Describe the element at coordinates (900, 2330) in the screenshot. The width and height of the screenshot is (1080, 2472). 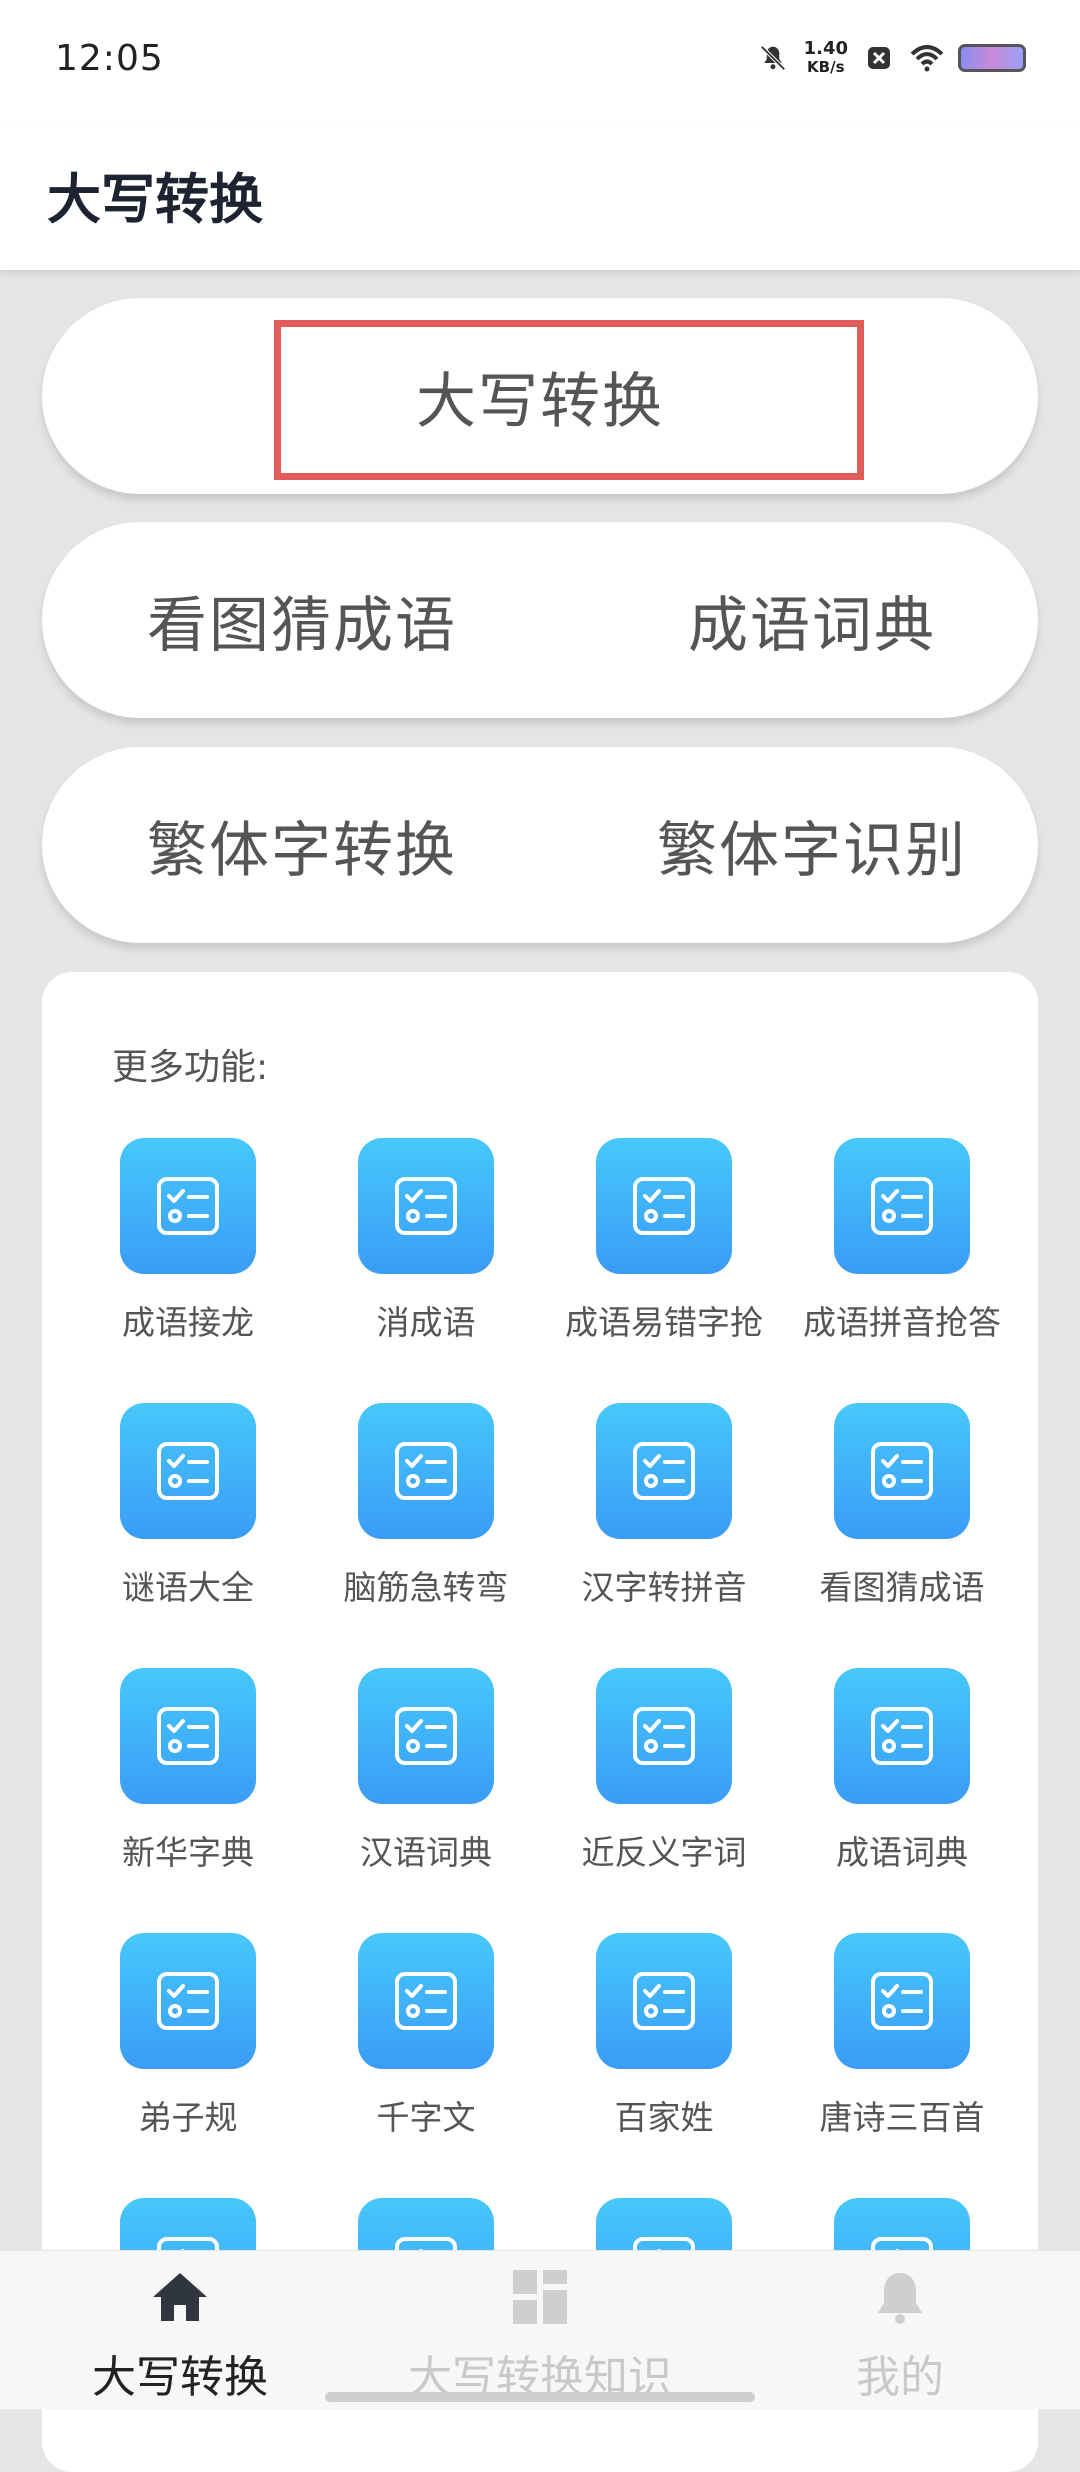
I see `nav-item-mine: 我的` at that location.